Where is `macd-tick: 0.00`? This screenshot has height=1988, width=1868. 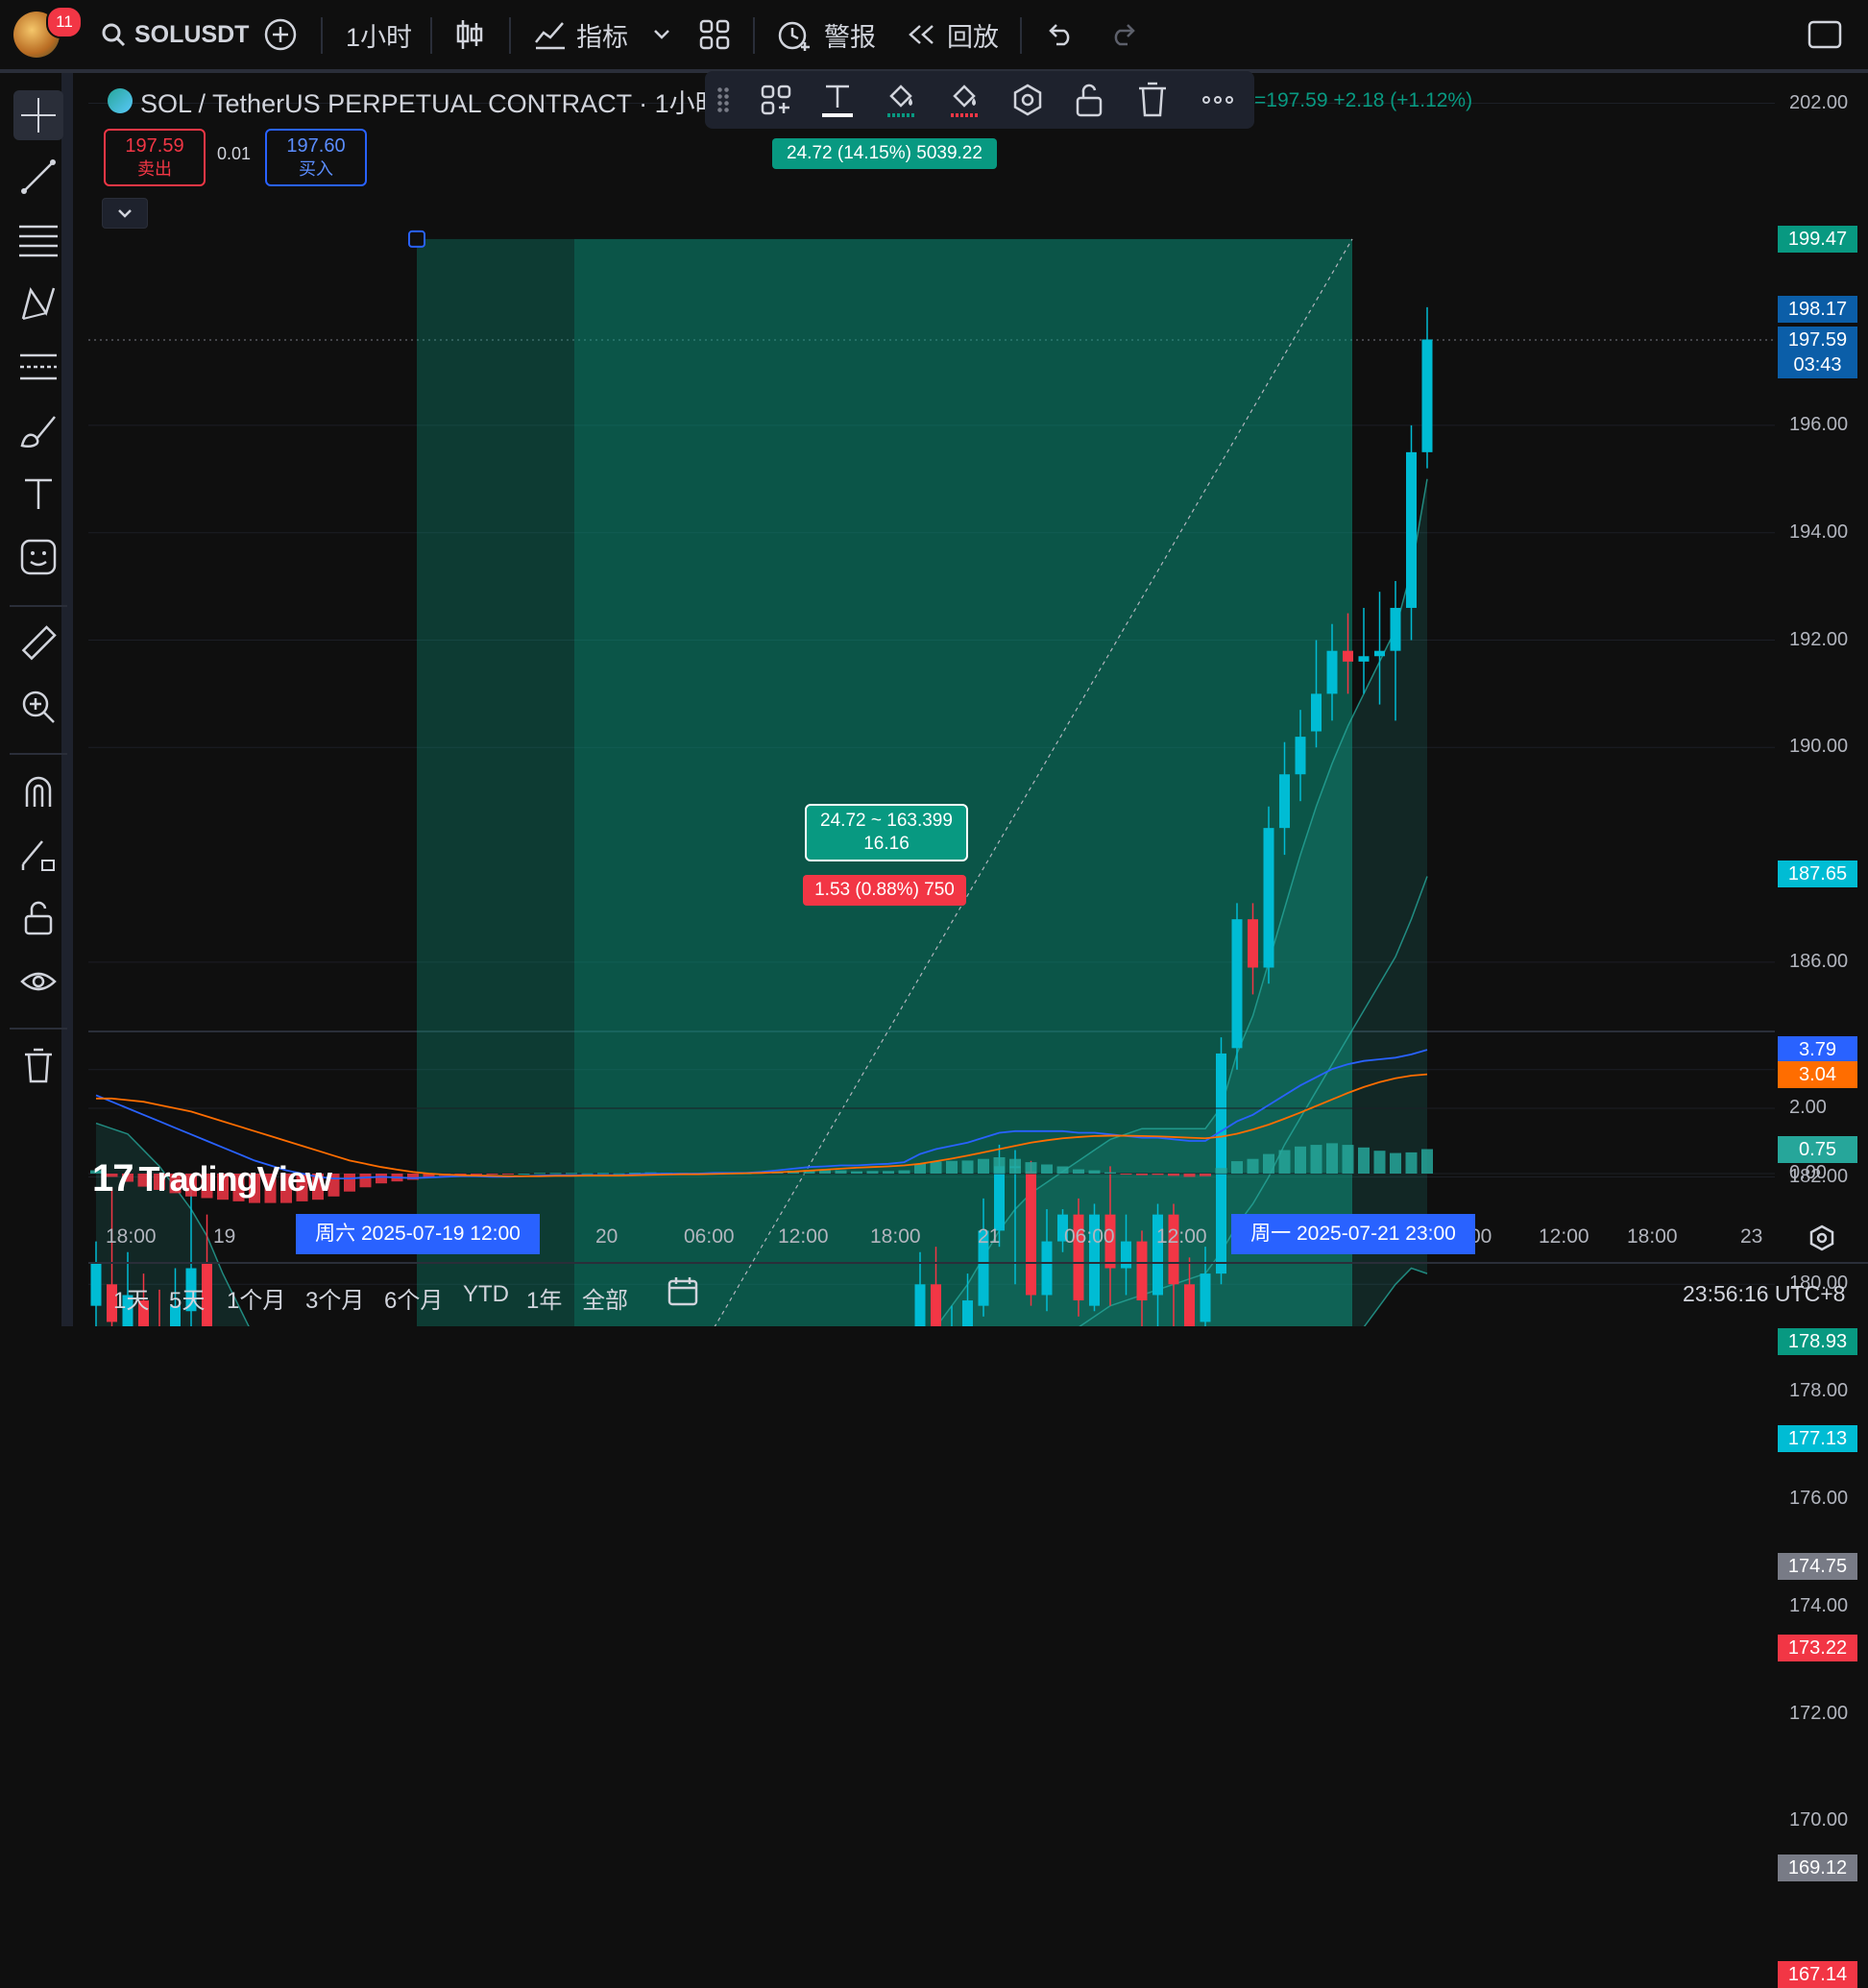 macd-tick: 0.00 is located at coordinates (1808, 1172).